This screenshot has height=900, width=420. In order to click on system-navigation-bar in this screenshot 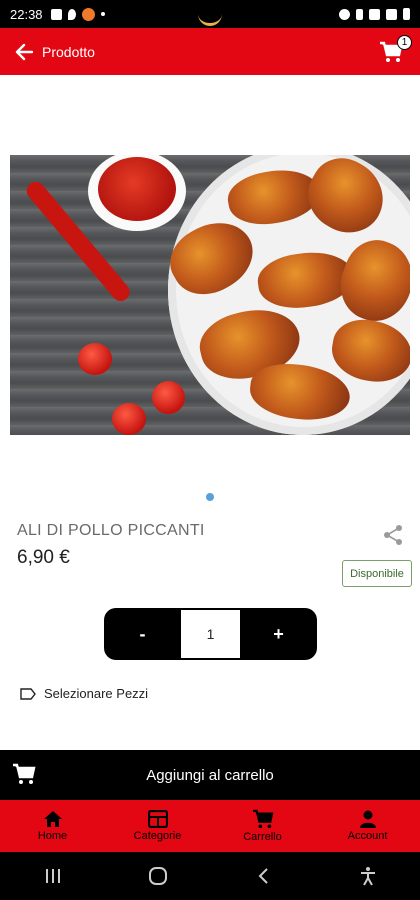, I will do `click(210, 876)`.